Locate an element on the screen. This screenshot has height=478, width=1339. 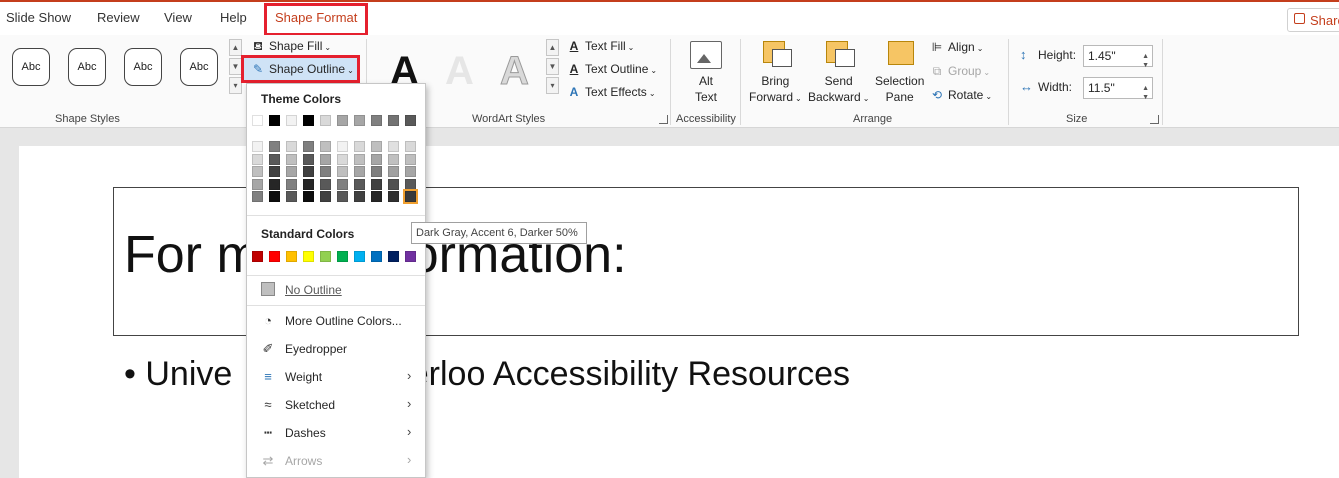
rotate-button: ⟲ Rotate ⌄ is located at coordinates (961, 95).